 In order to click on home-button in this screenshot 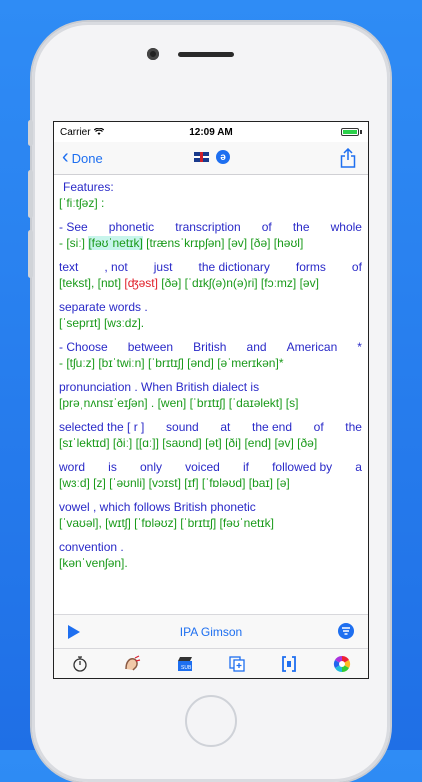, I will do `click(211, 721)`.